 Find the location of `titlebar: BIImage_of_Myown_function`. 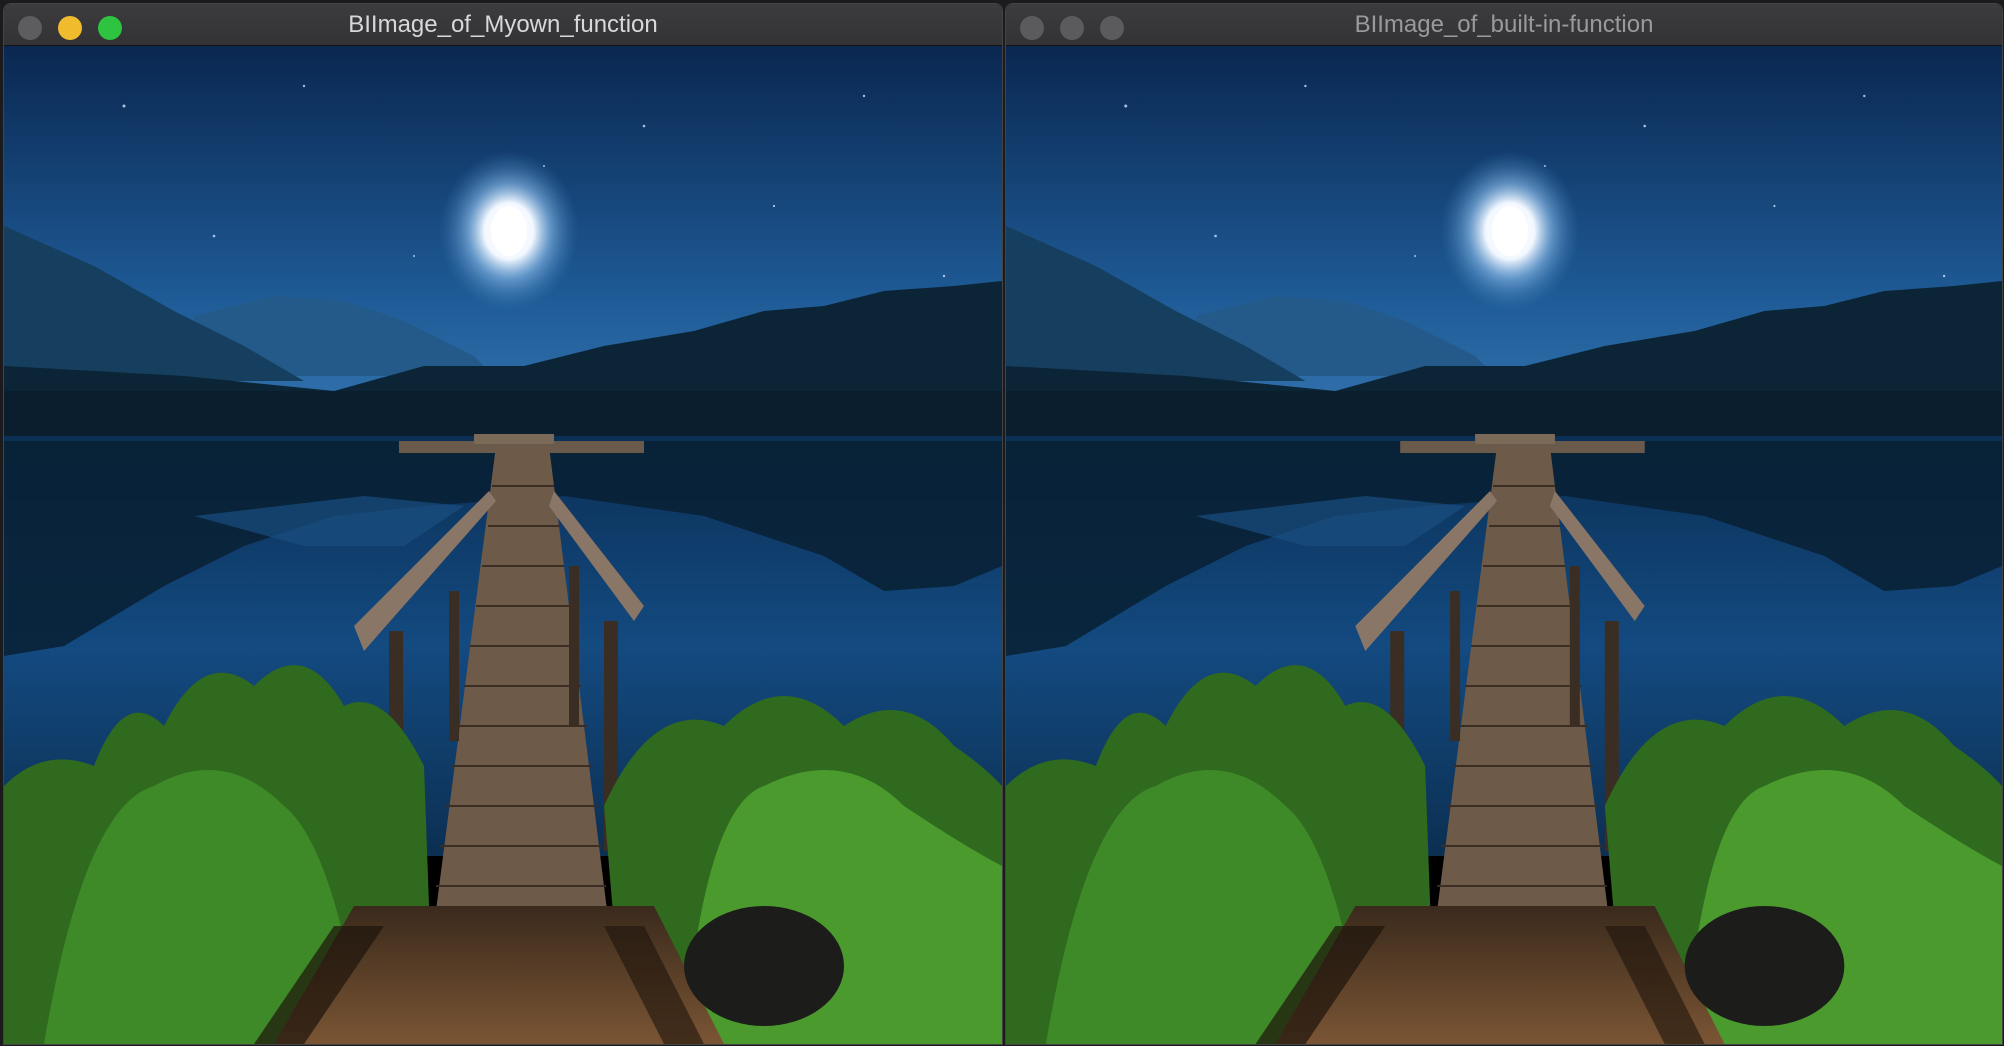

titlebar: BIImage_of_Myown_function is located at coordinates (503, 25).